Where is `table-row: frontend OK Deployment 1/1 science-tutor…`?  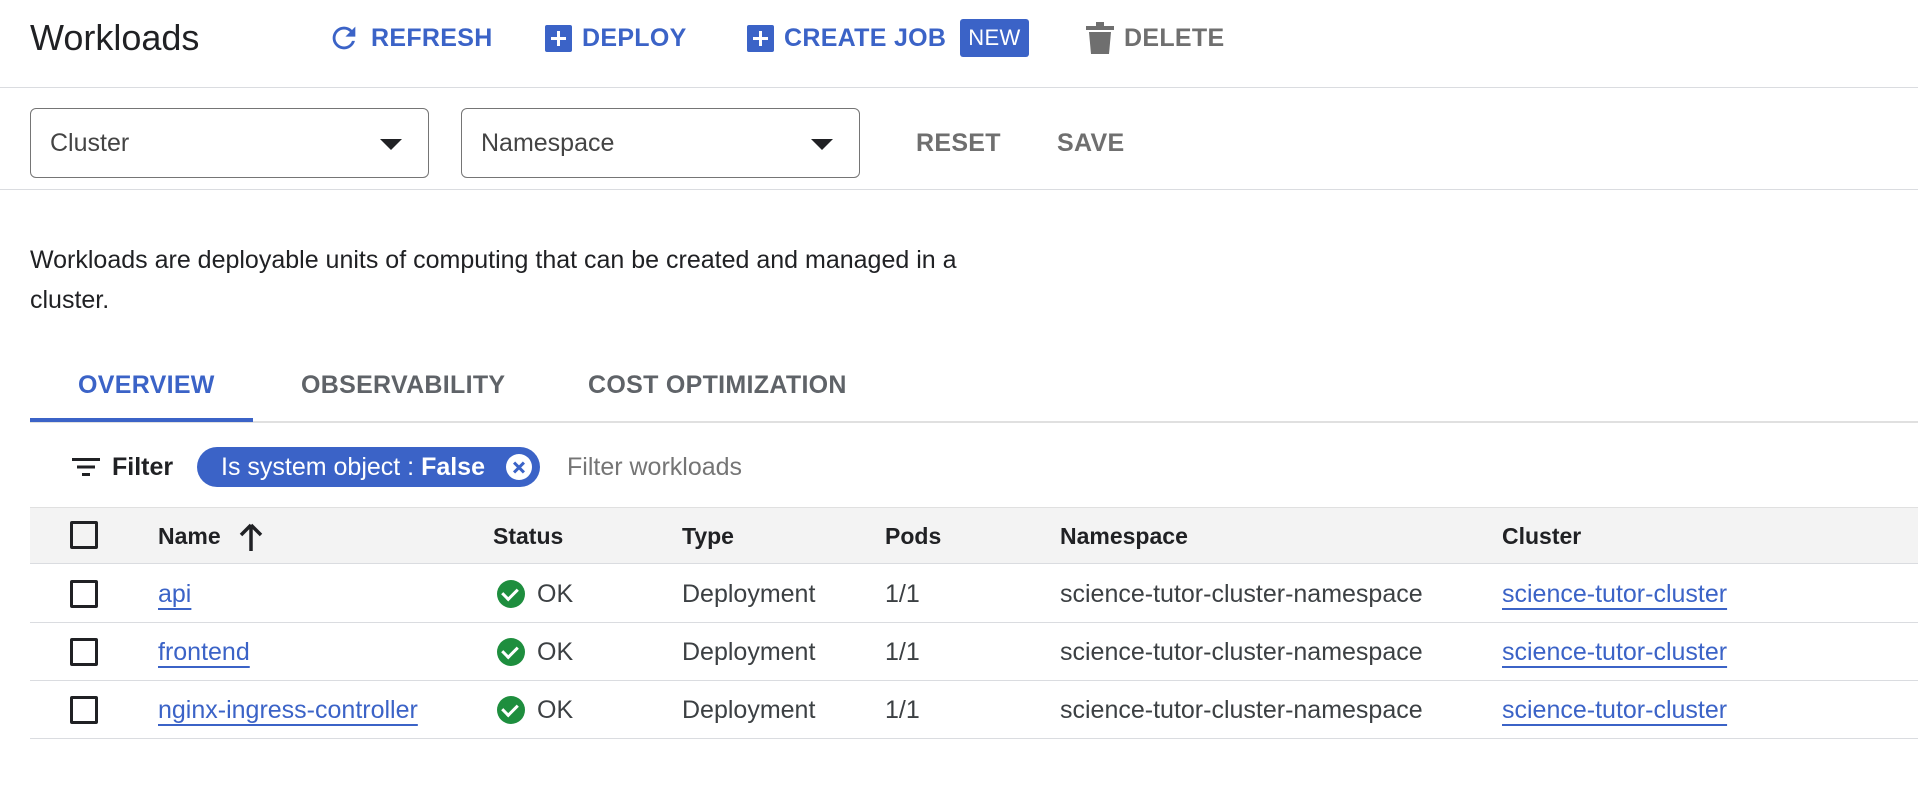
table-row: frontend OK Deployment 1/1 science-tutor… is located at coordinates (974, 652).